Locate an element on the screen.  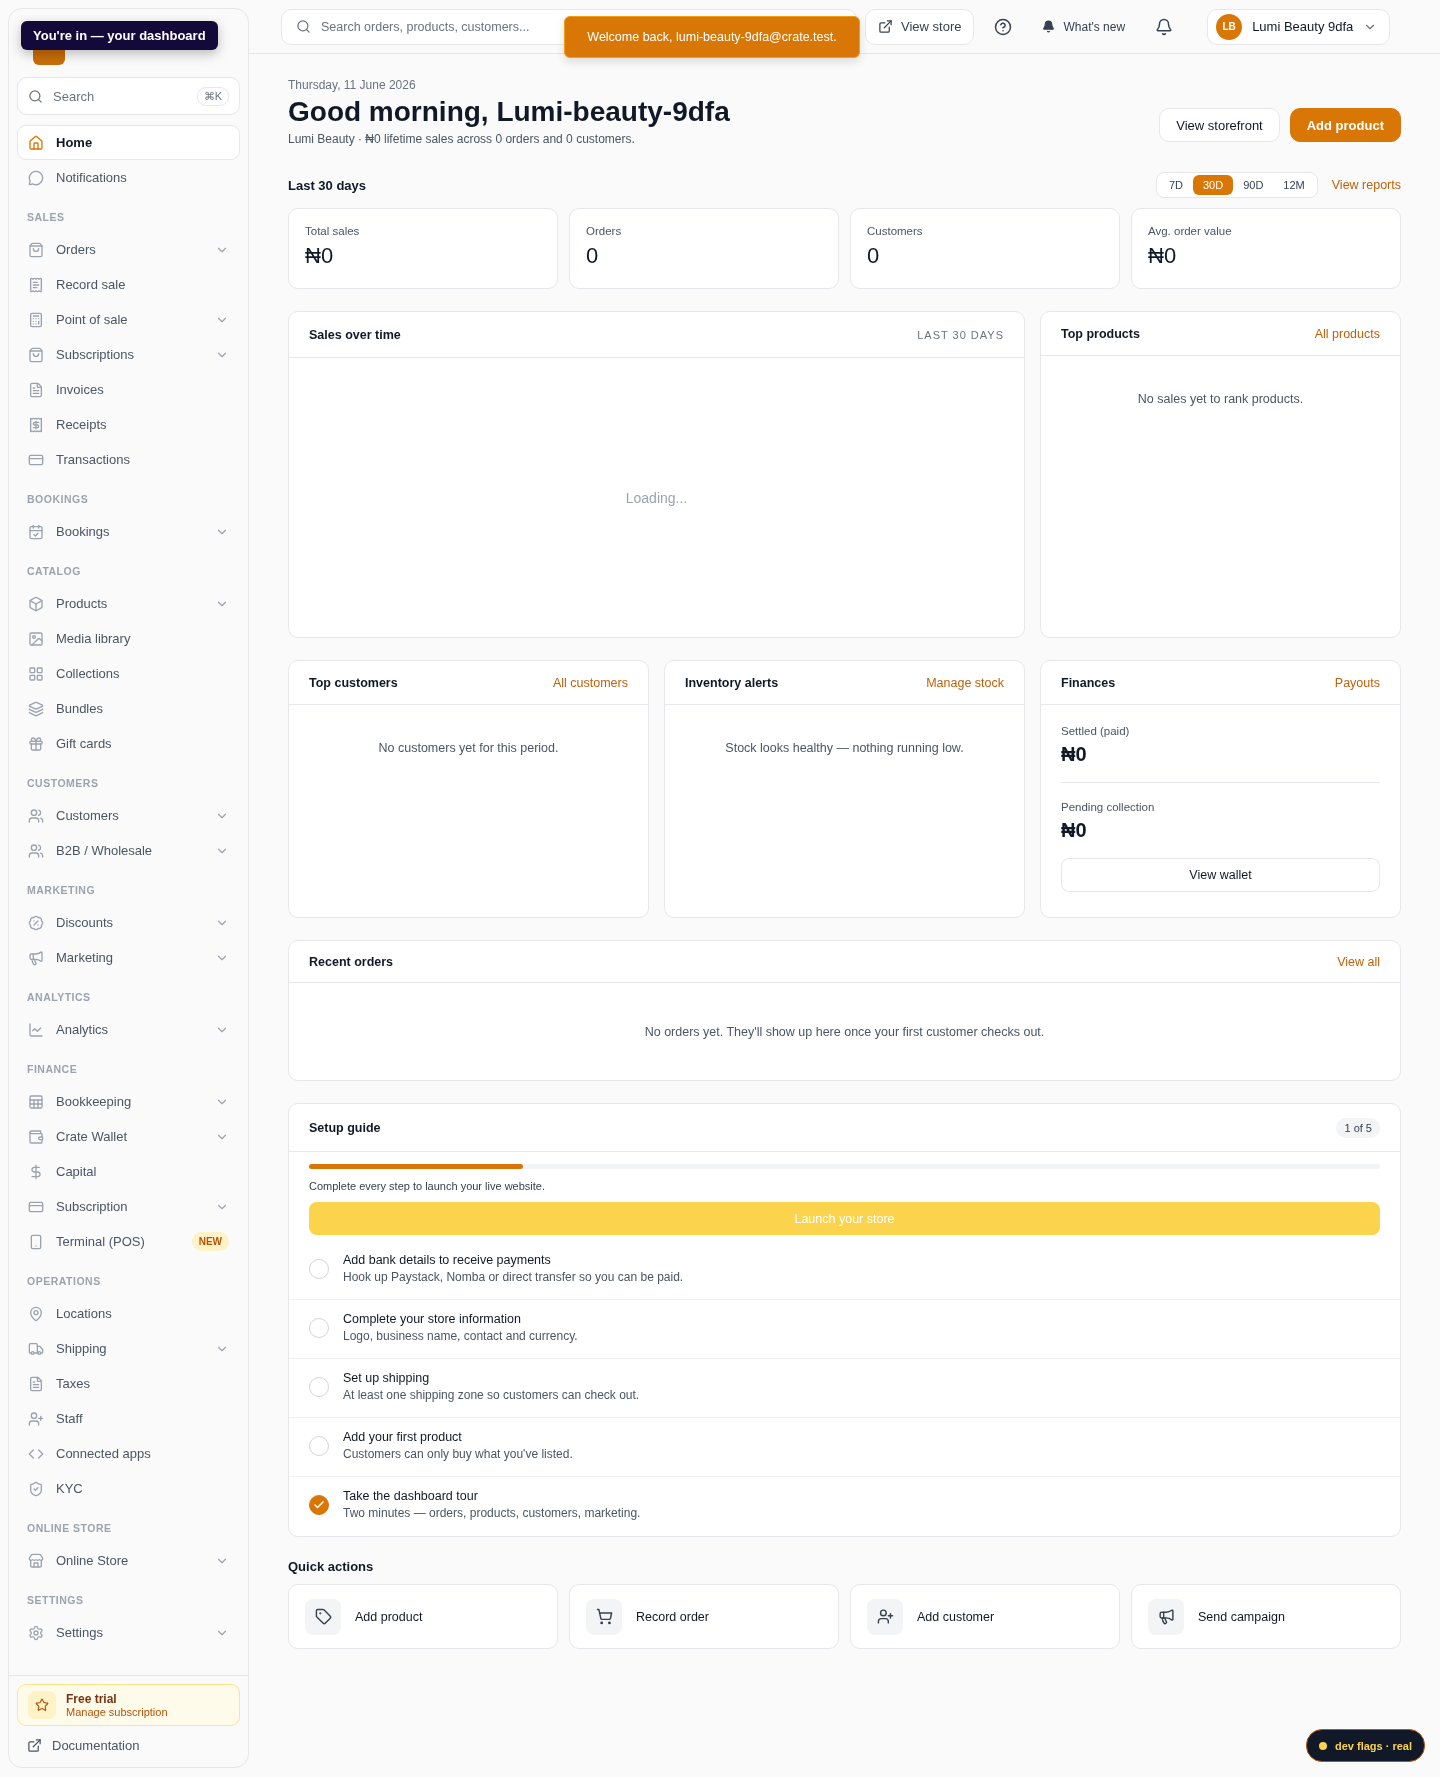
view-store-button: View store is located at coordinates (920, 26).